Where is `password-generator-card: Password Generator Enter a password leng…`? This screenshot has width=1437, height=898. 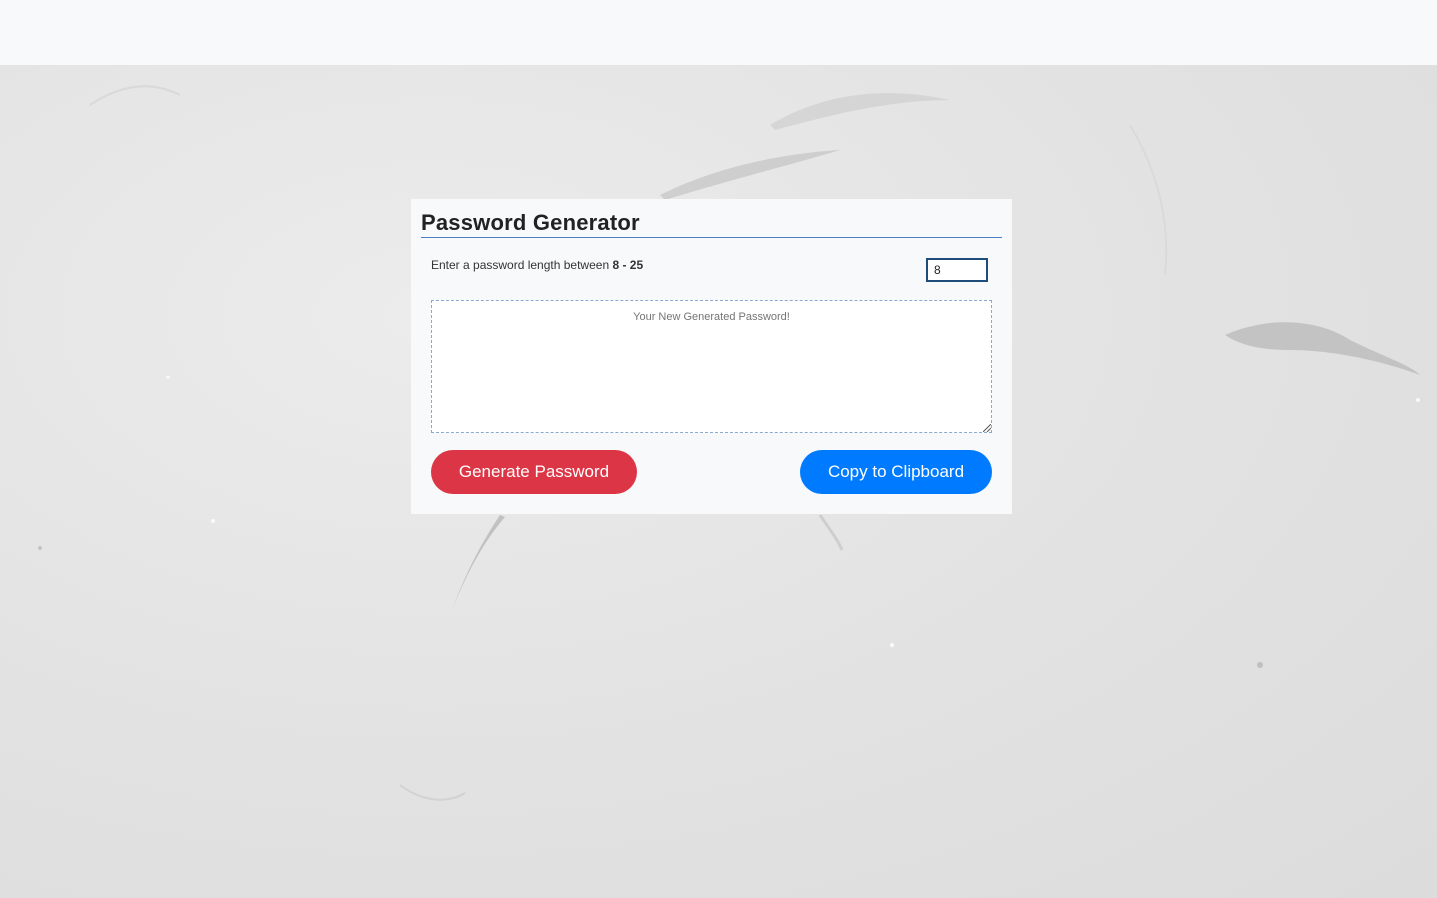 password-generator-card: Password Generator Enter a password leng… is located at coordinates (711, 356).